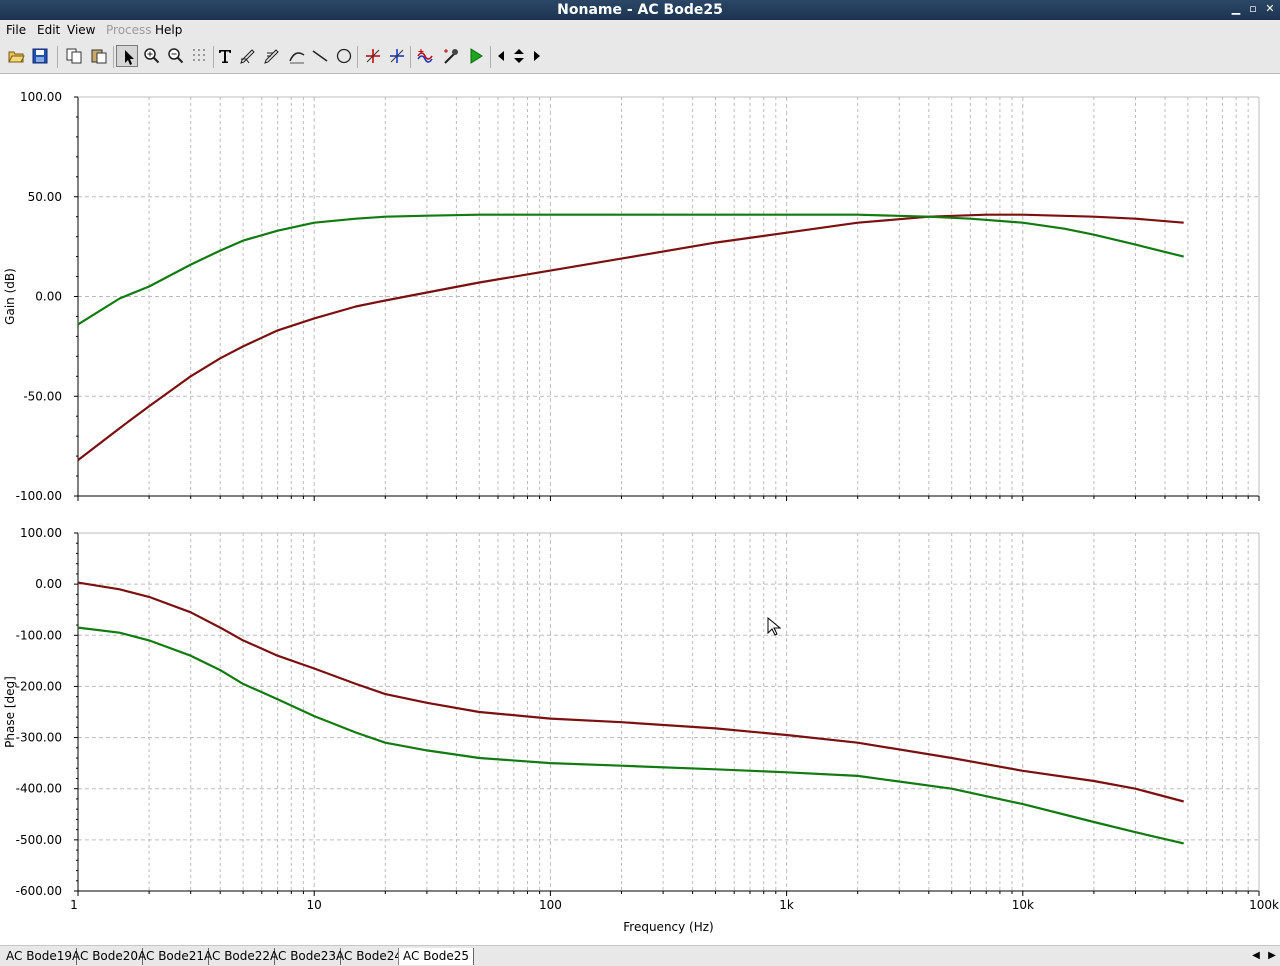 The height and width of the screenshot is (966, 1280). What do you see at coordinates (425, 56) in the screenshot?
I see `add-marker-icon` at bounding box center [425, 56].